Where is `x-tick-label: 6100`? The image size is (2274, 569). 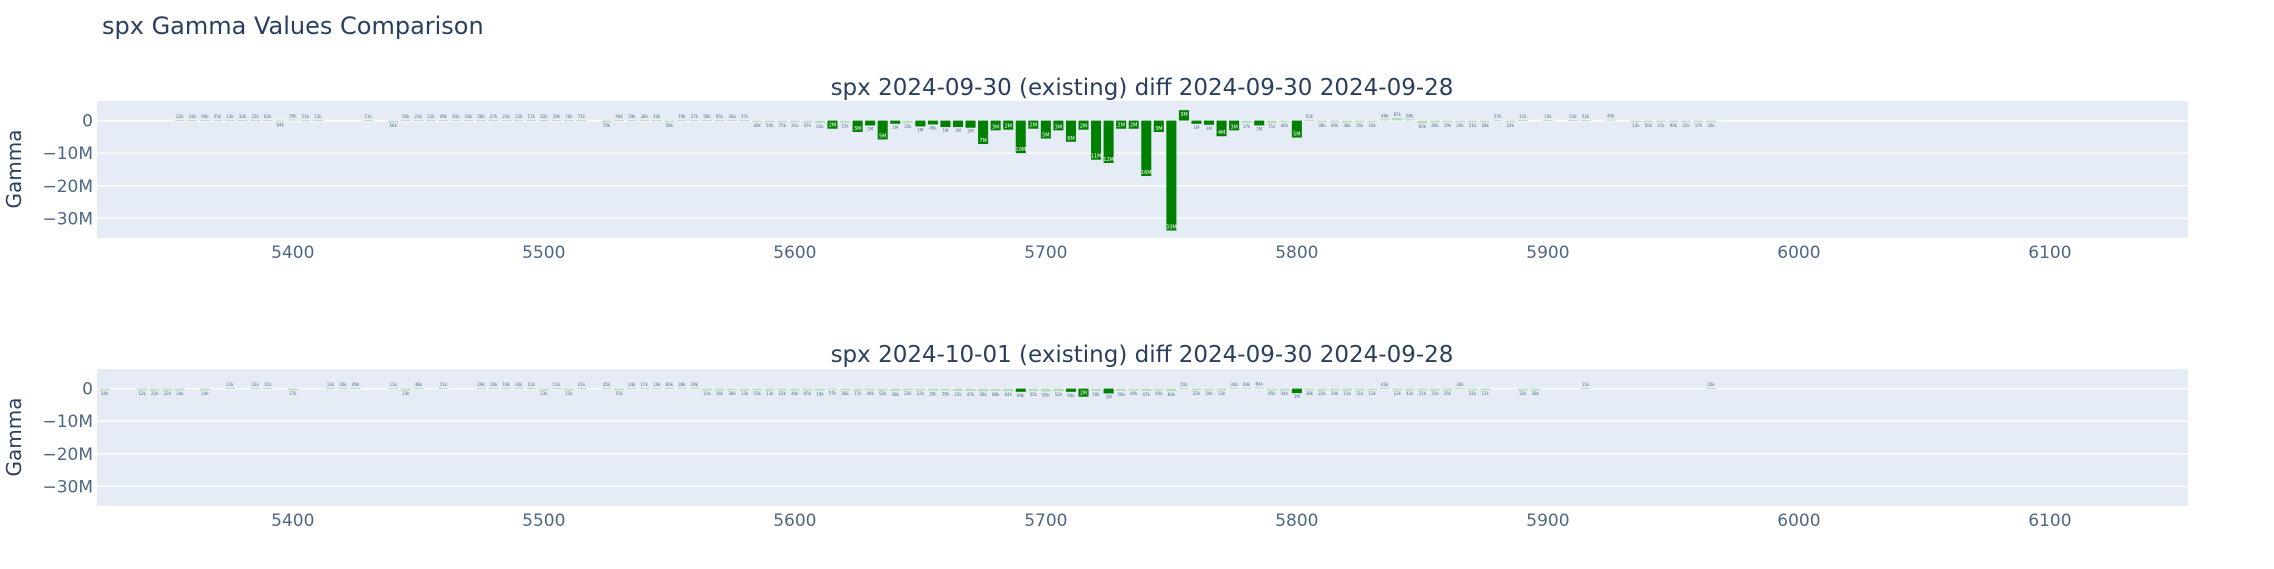 x-tick-label: 6100 is located at coordinates (2049, 253).